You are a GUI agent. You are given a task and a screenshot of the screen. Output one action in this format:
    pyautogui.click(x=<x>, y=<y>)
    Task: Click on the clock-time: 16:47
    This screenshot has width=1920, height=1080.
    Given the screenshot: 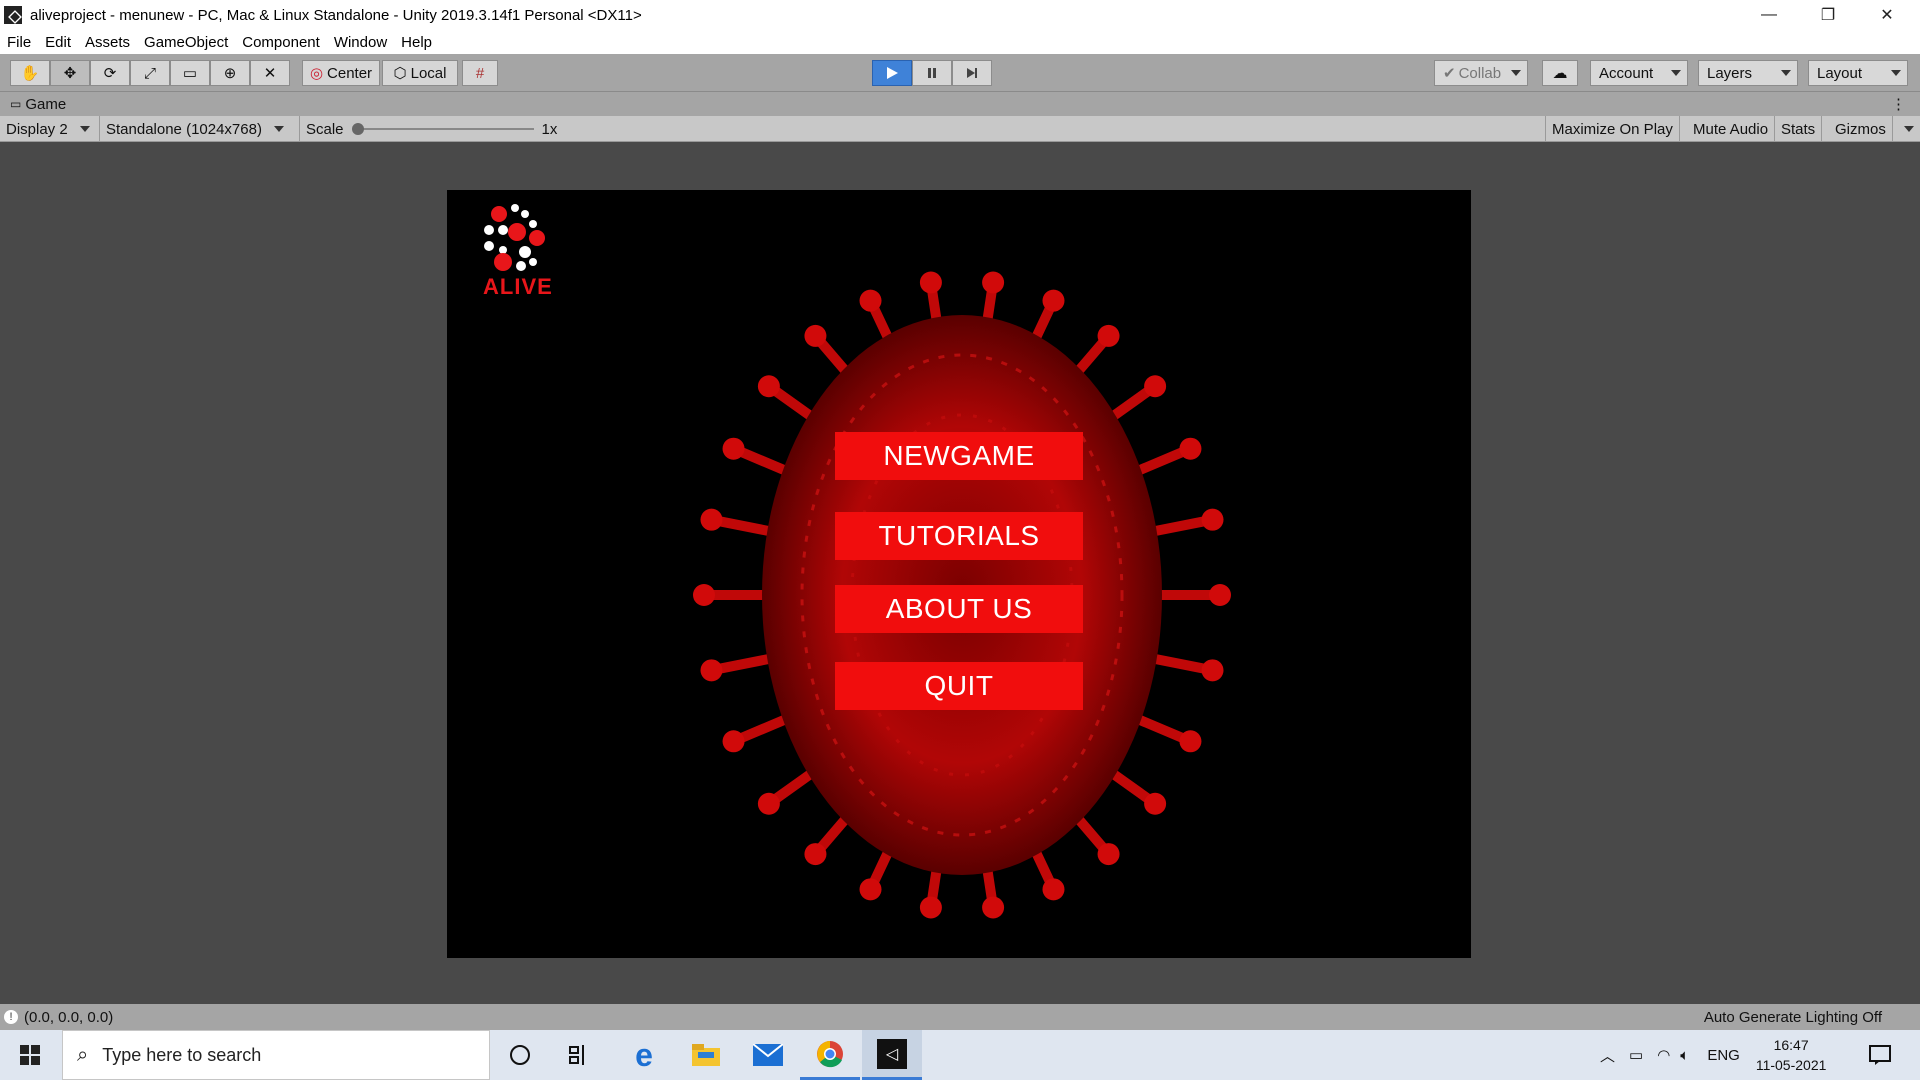 What is the action you would take?
    pyautogui.click(x=1791, y=1045)
    